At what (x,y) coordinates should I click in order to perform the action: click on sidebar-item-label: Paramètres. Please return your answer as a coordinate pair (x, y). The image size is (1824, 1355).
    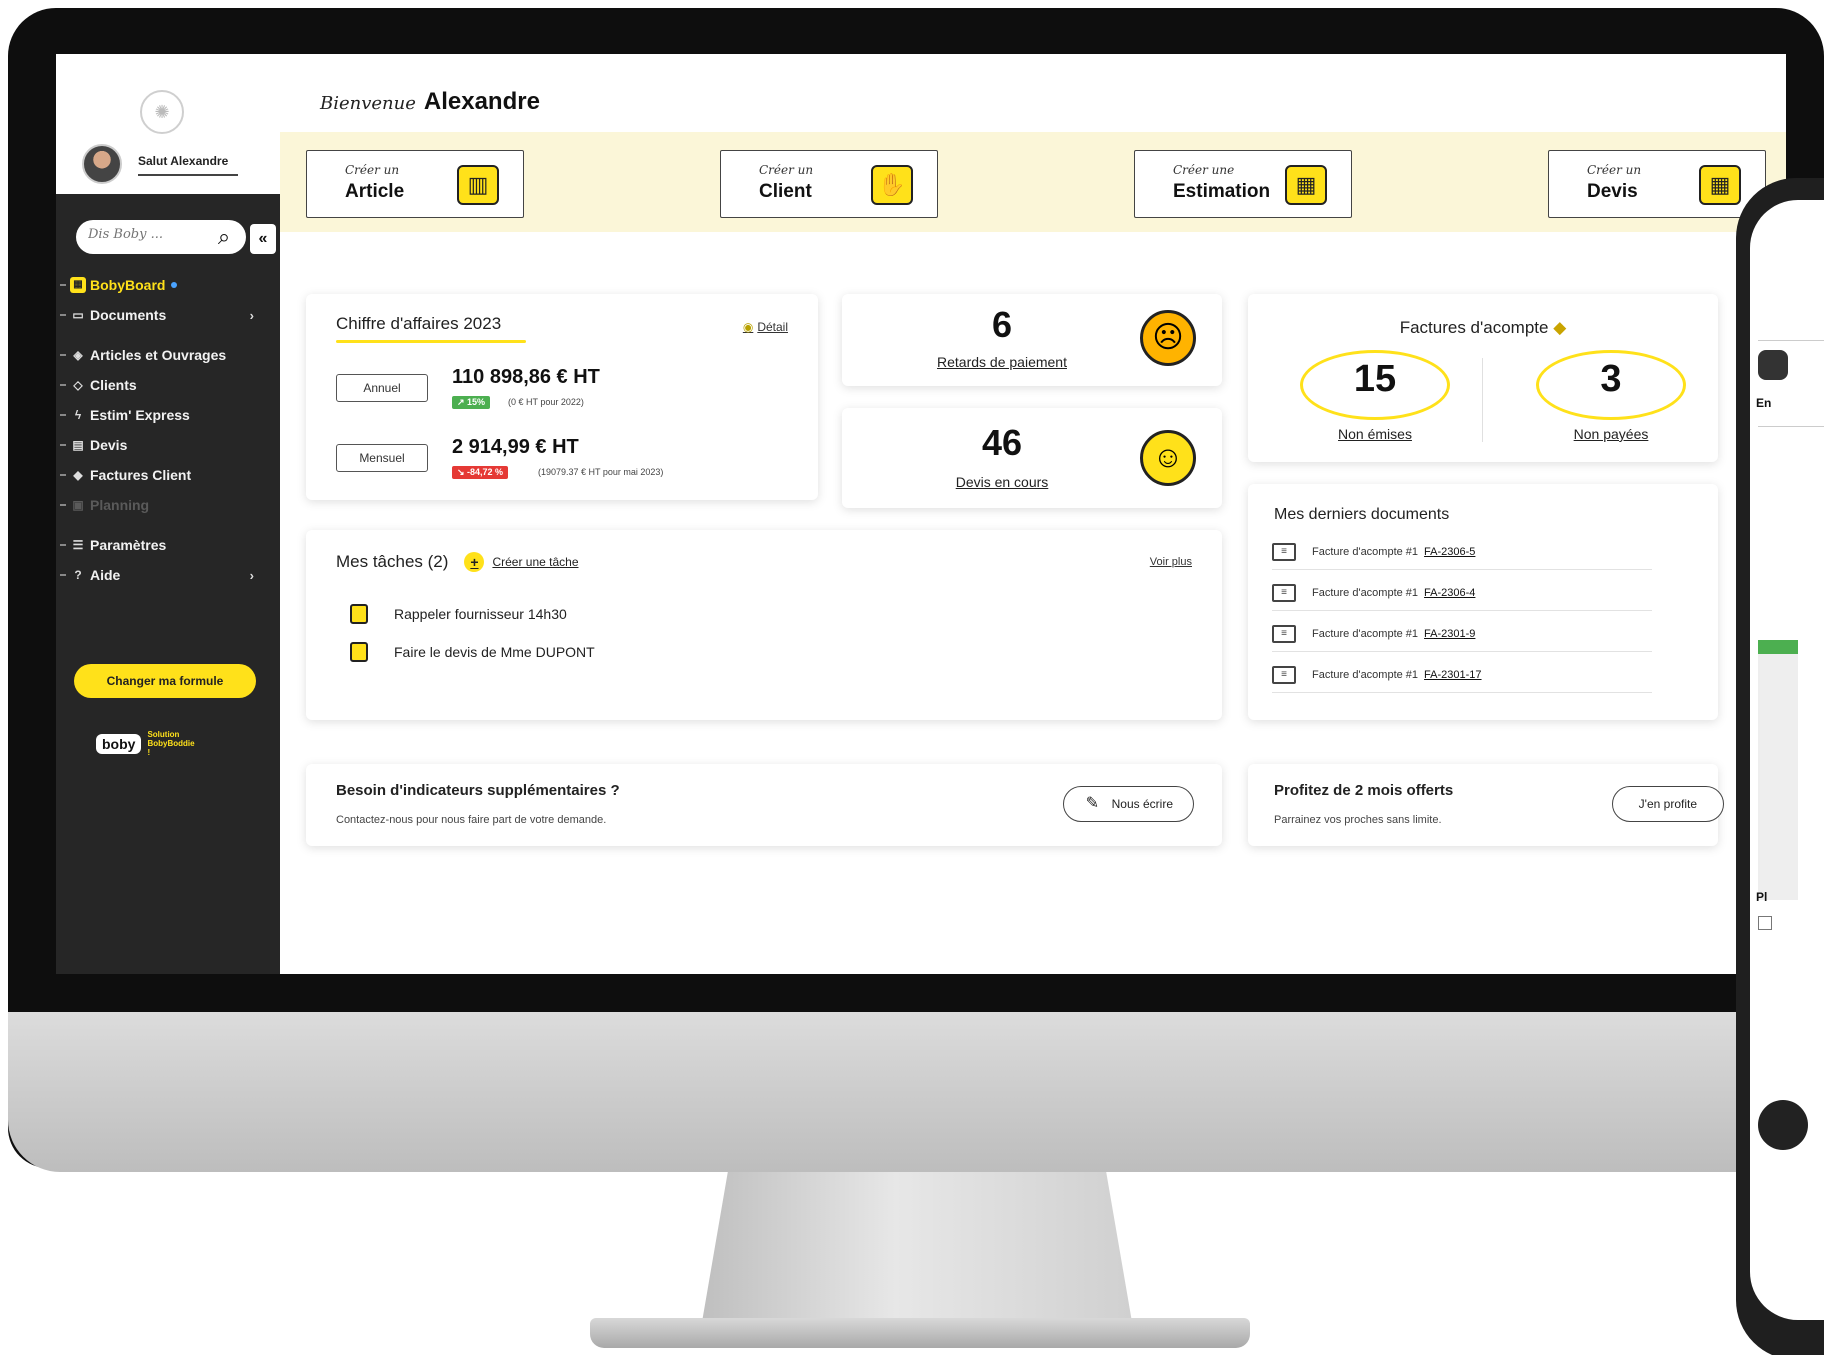
    Looking at the image, I should click on (128, 545).